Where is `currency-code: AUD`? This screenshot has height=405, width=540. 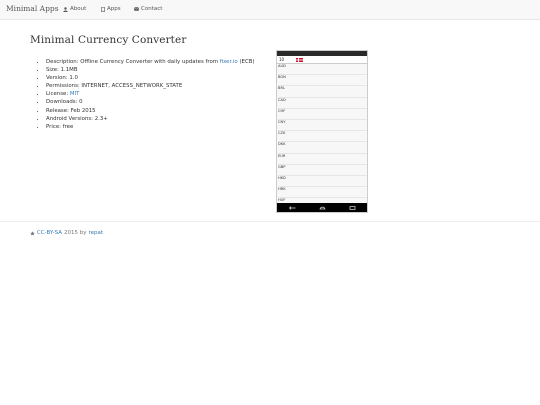
currency-code: AUD is located at coordinates (282, 66).